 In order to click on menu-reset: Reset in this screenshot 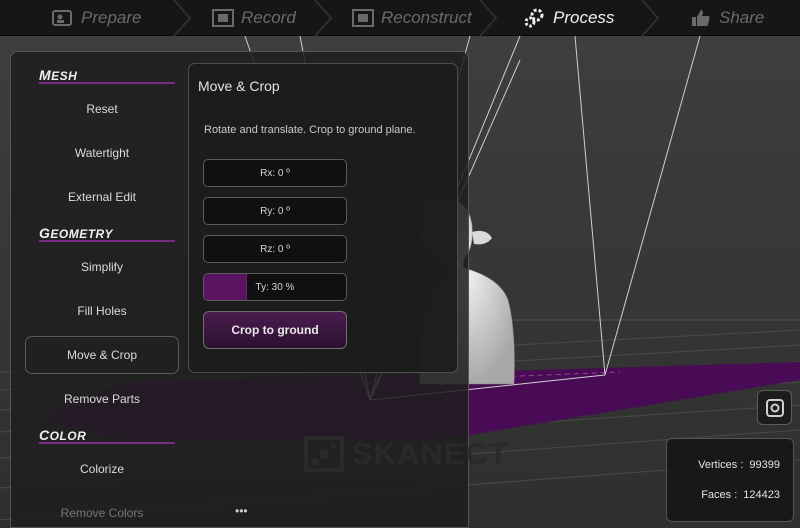, I will do `click(102, 109)`.